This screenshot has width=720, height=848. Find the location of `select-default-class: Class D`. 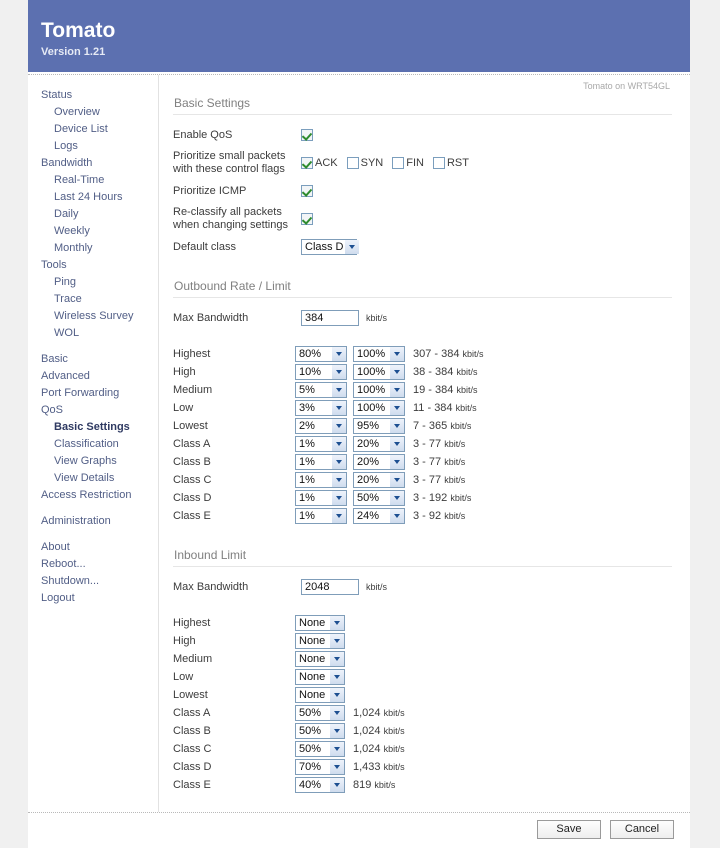

select-default-class: Class D is located at coordinates (330, 247).